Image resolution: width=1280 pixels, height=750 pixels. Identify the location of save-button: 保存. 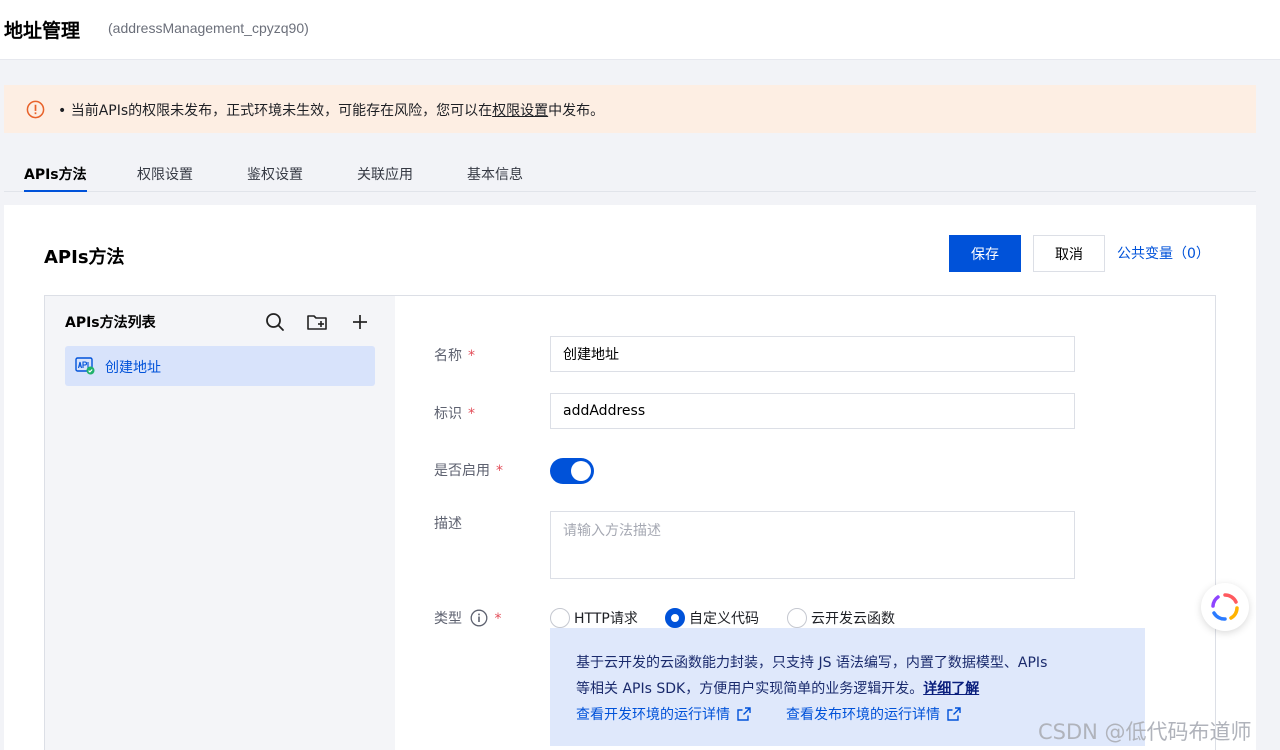
(985, 253).